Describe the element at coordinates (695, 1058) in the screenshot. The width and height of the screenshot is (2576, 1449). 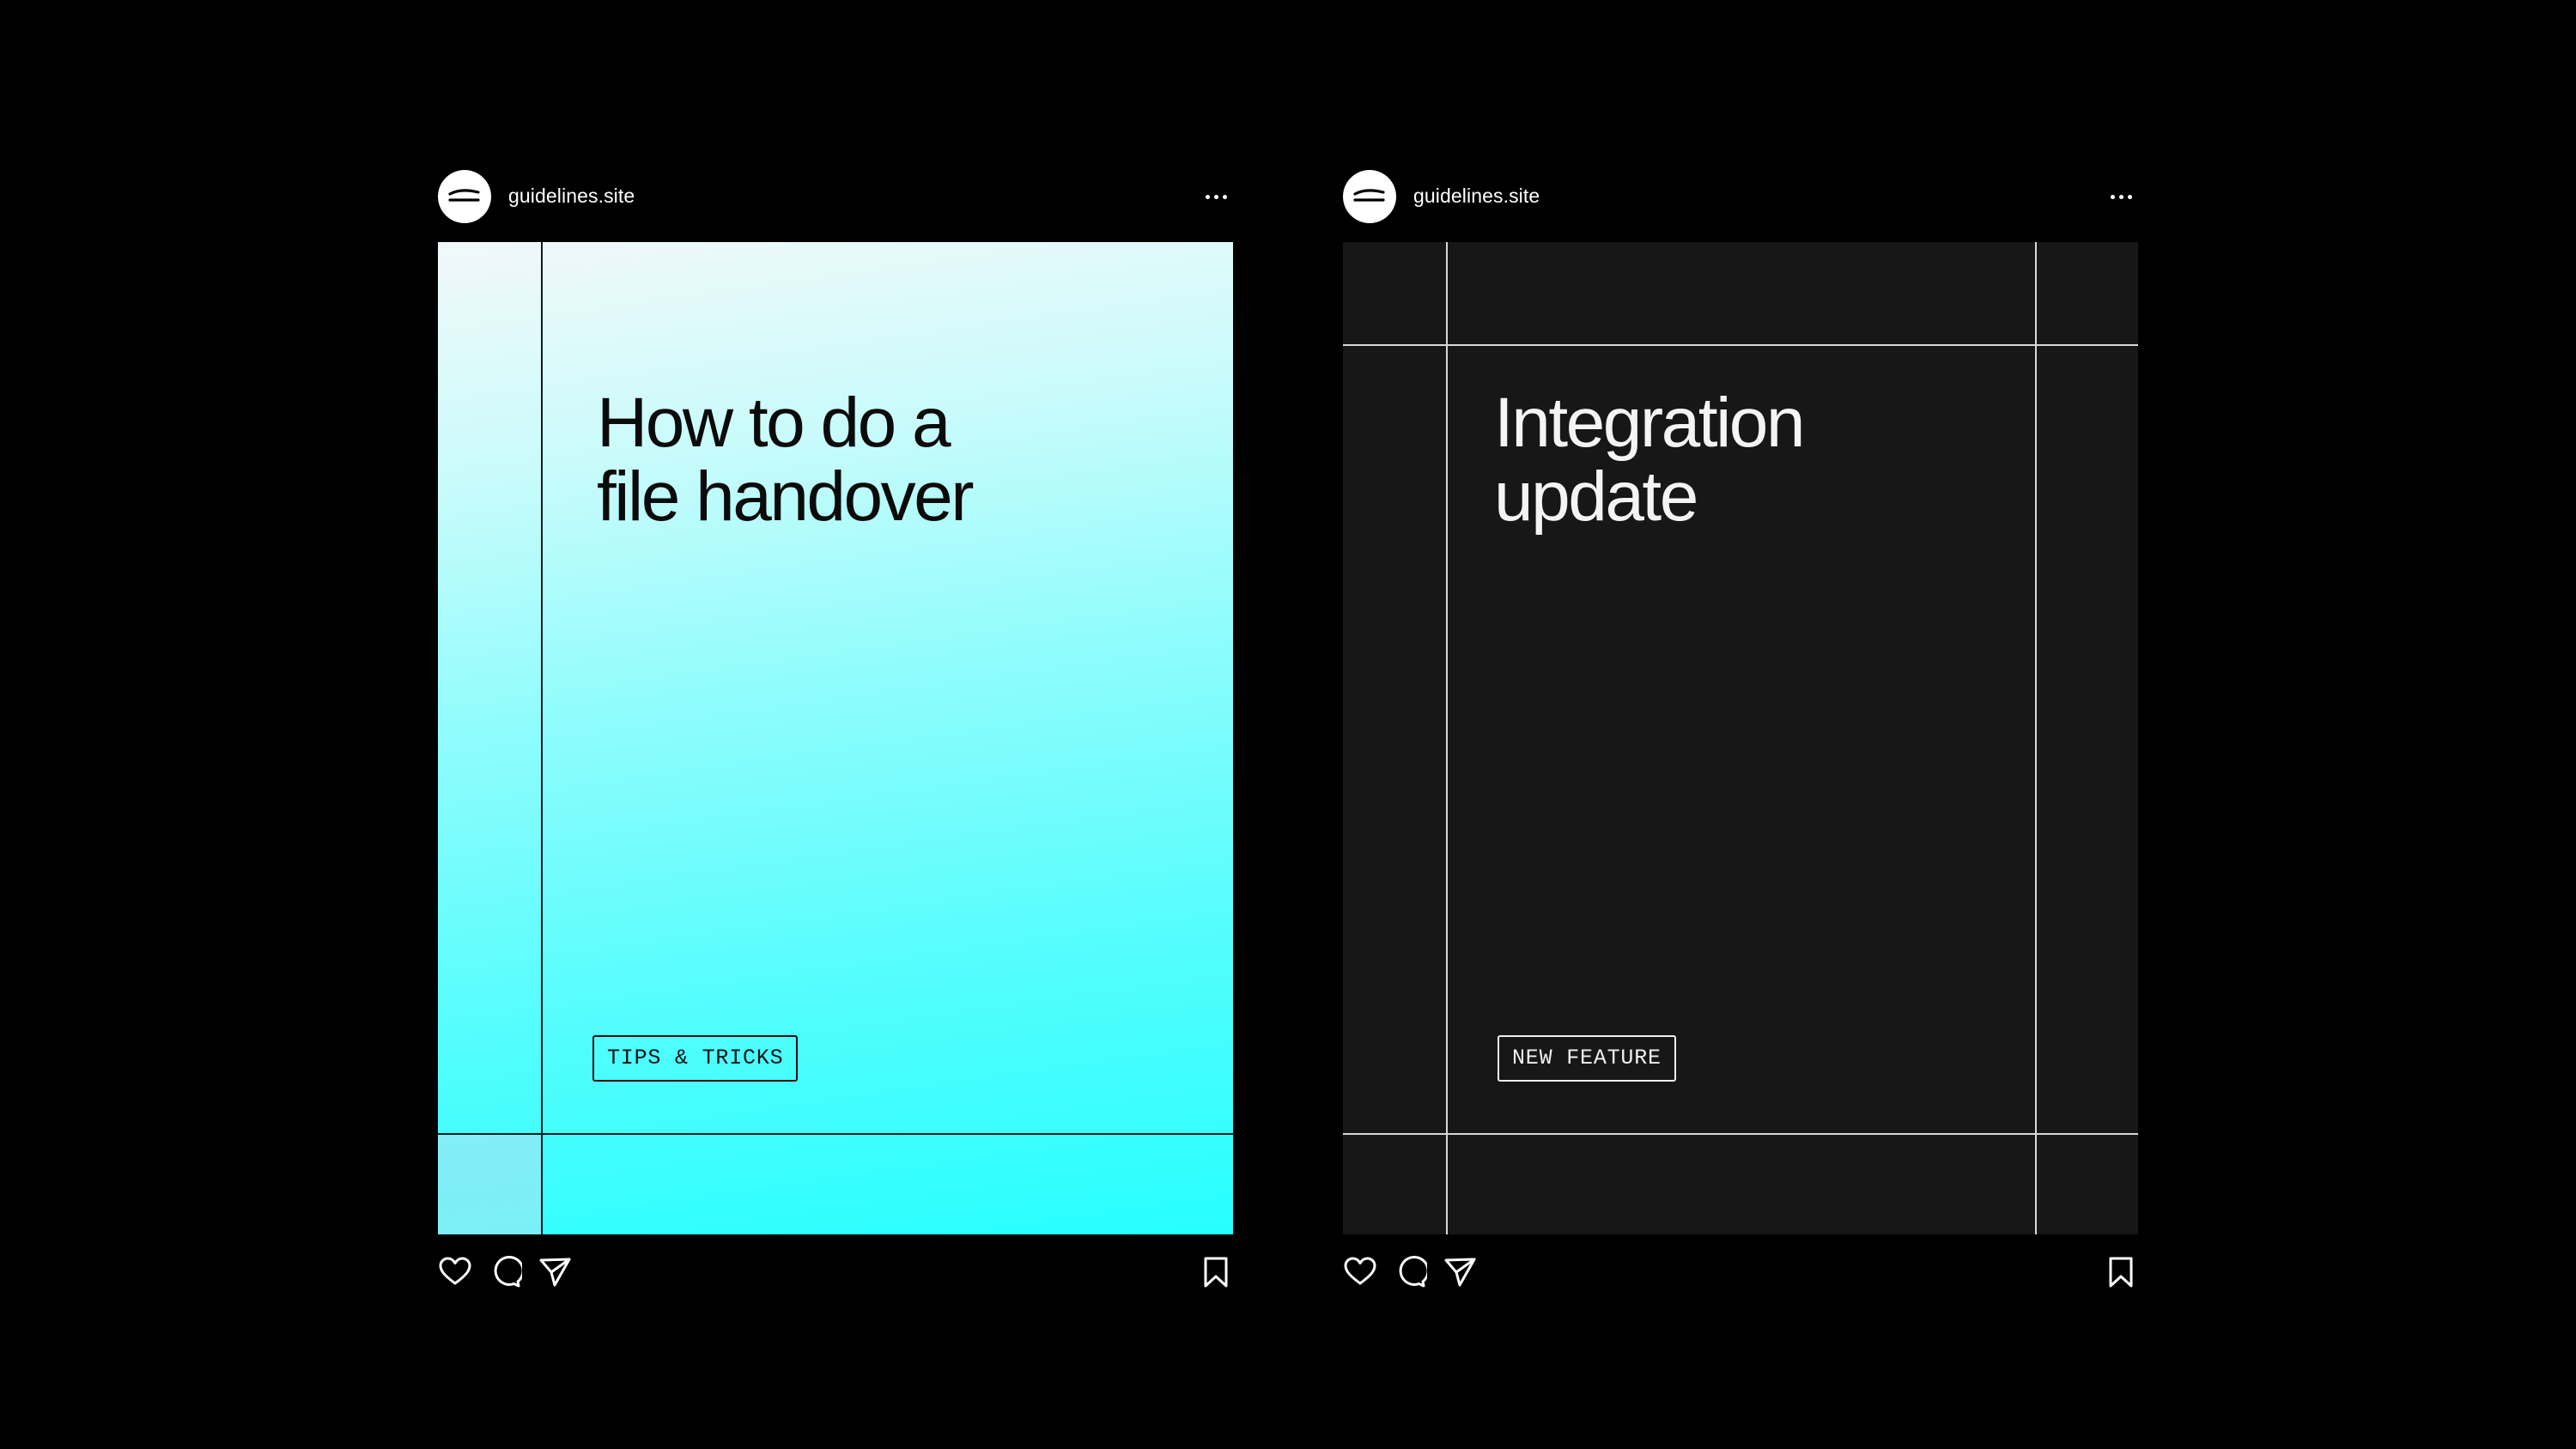
I see `category-tag: TIPS & TRICKS` at that location.